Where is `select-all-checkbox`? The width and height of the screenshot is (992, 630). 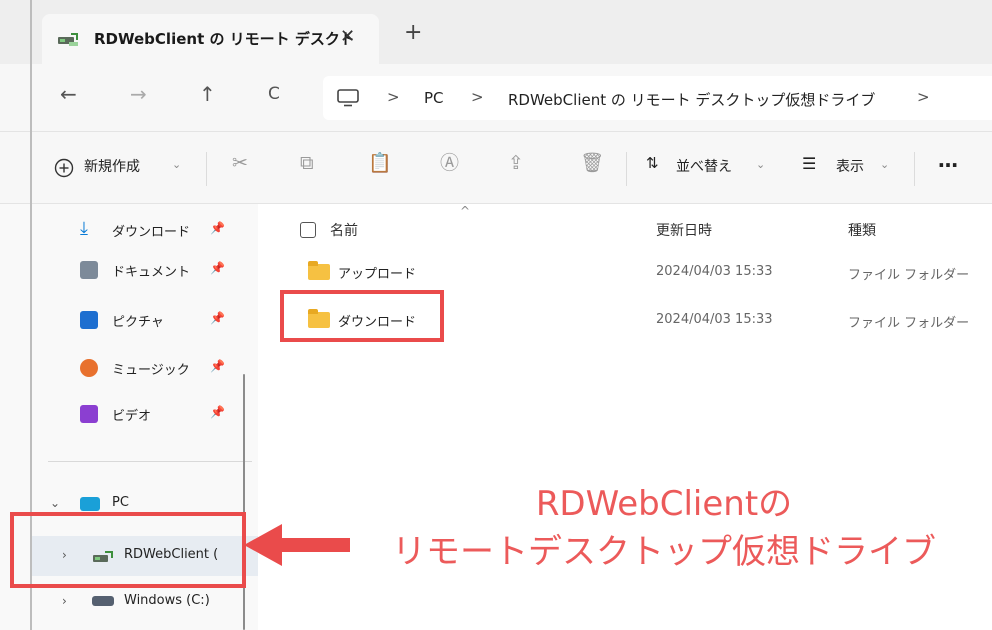 select-all-checkbox is located at coordinates (308, 230).